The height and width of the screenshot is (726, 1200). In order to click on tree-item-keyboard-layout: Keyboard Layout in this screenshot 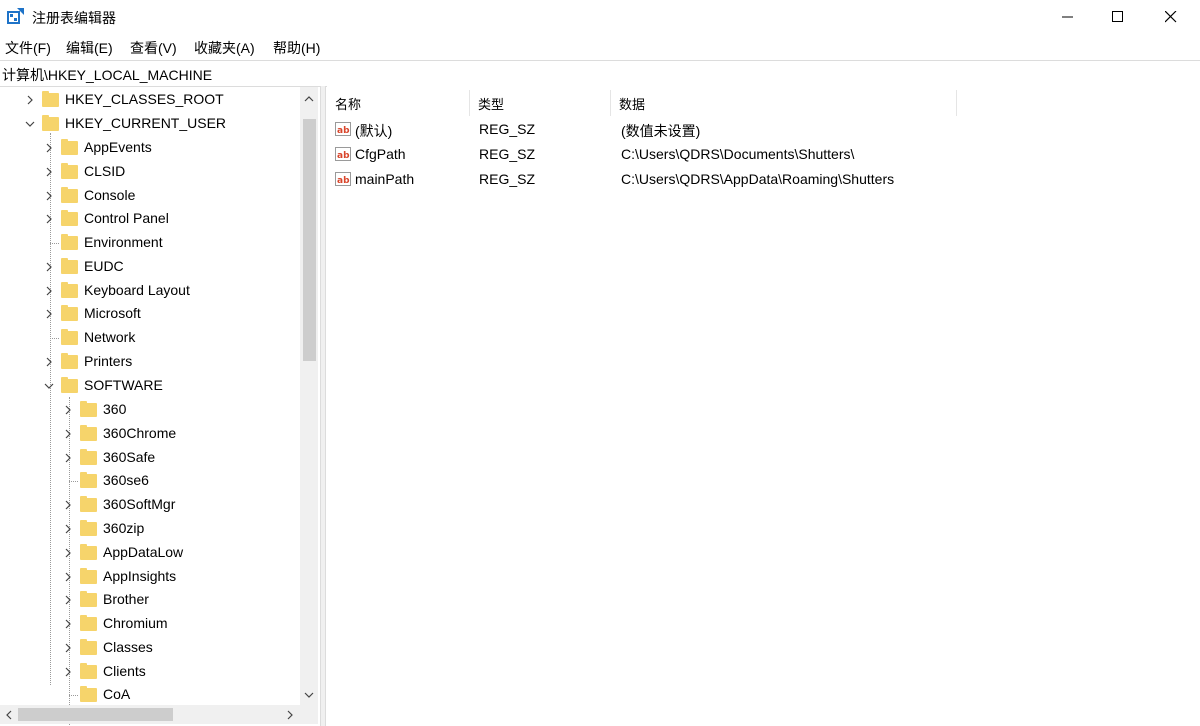, I will do `click(150, 291)`.